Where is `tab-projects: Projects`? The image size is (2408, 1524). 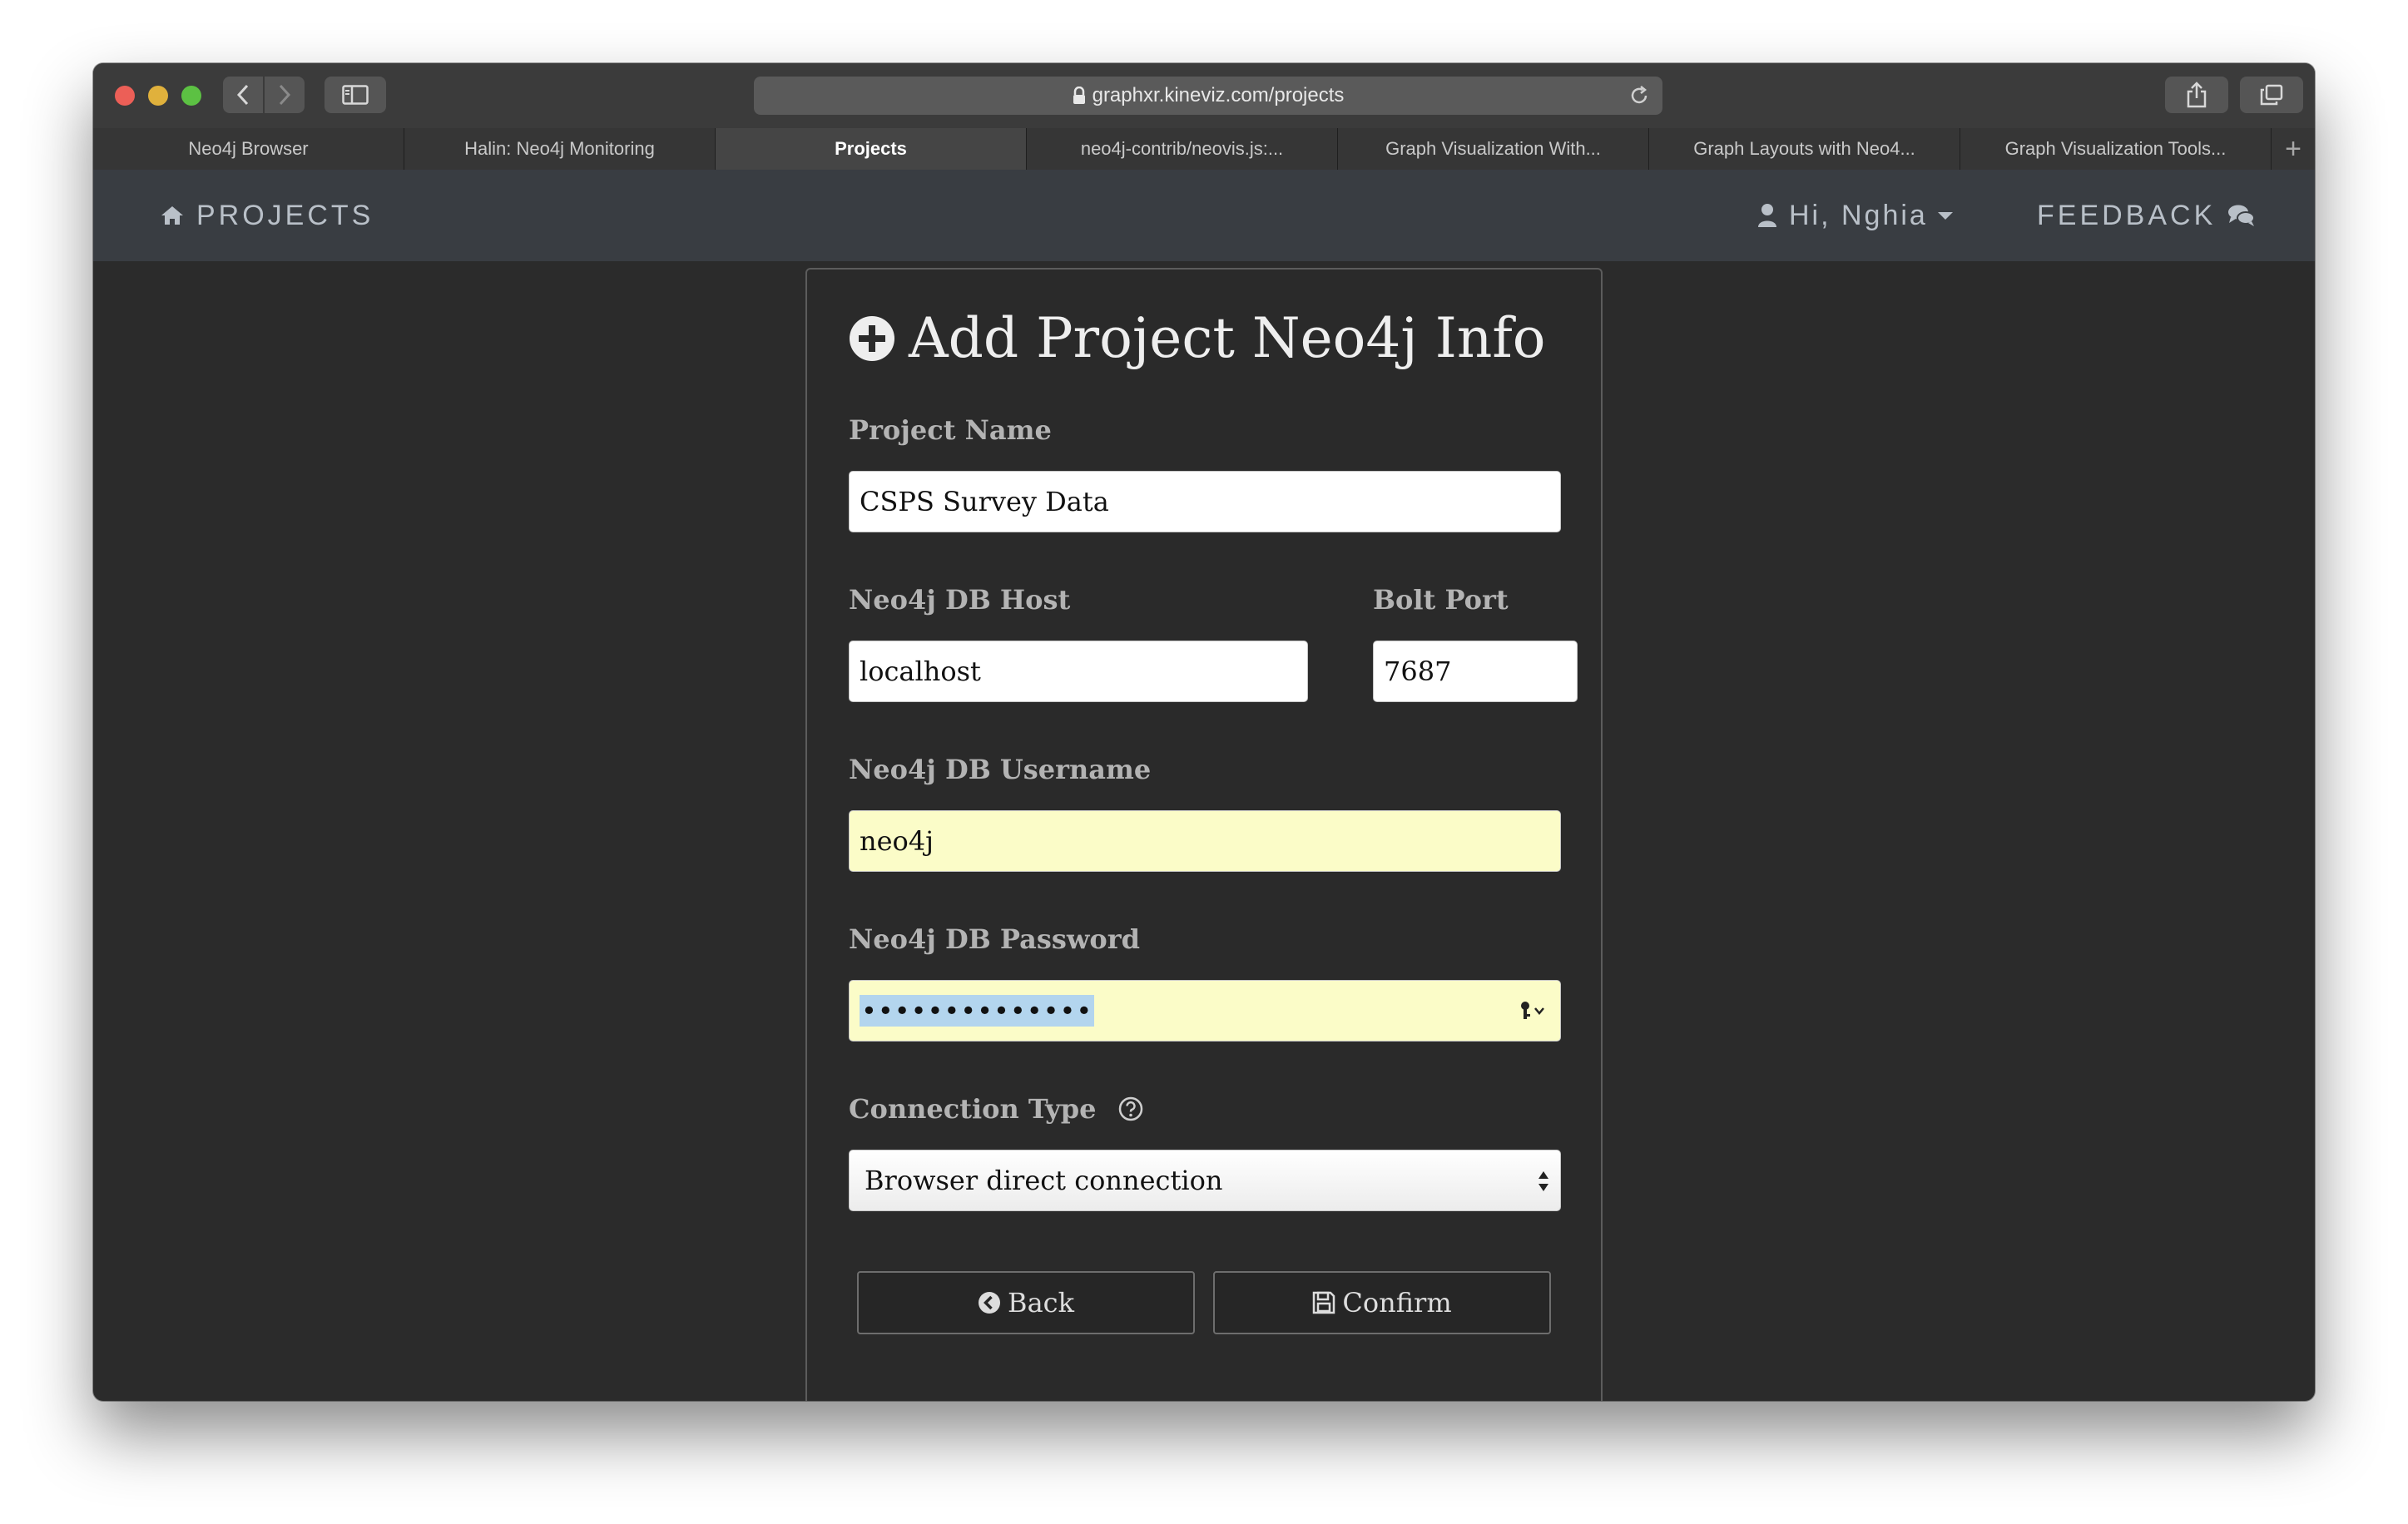
tab-projects: Projects is located at coordinates (872, 149).